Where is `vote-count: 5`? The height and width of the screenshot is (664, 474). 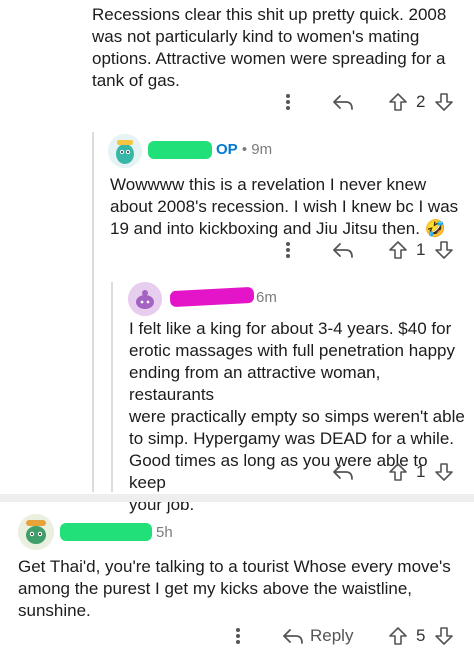 vote-count: 5 is located at coordinates (421, 635).